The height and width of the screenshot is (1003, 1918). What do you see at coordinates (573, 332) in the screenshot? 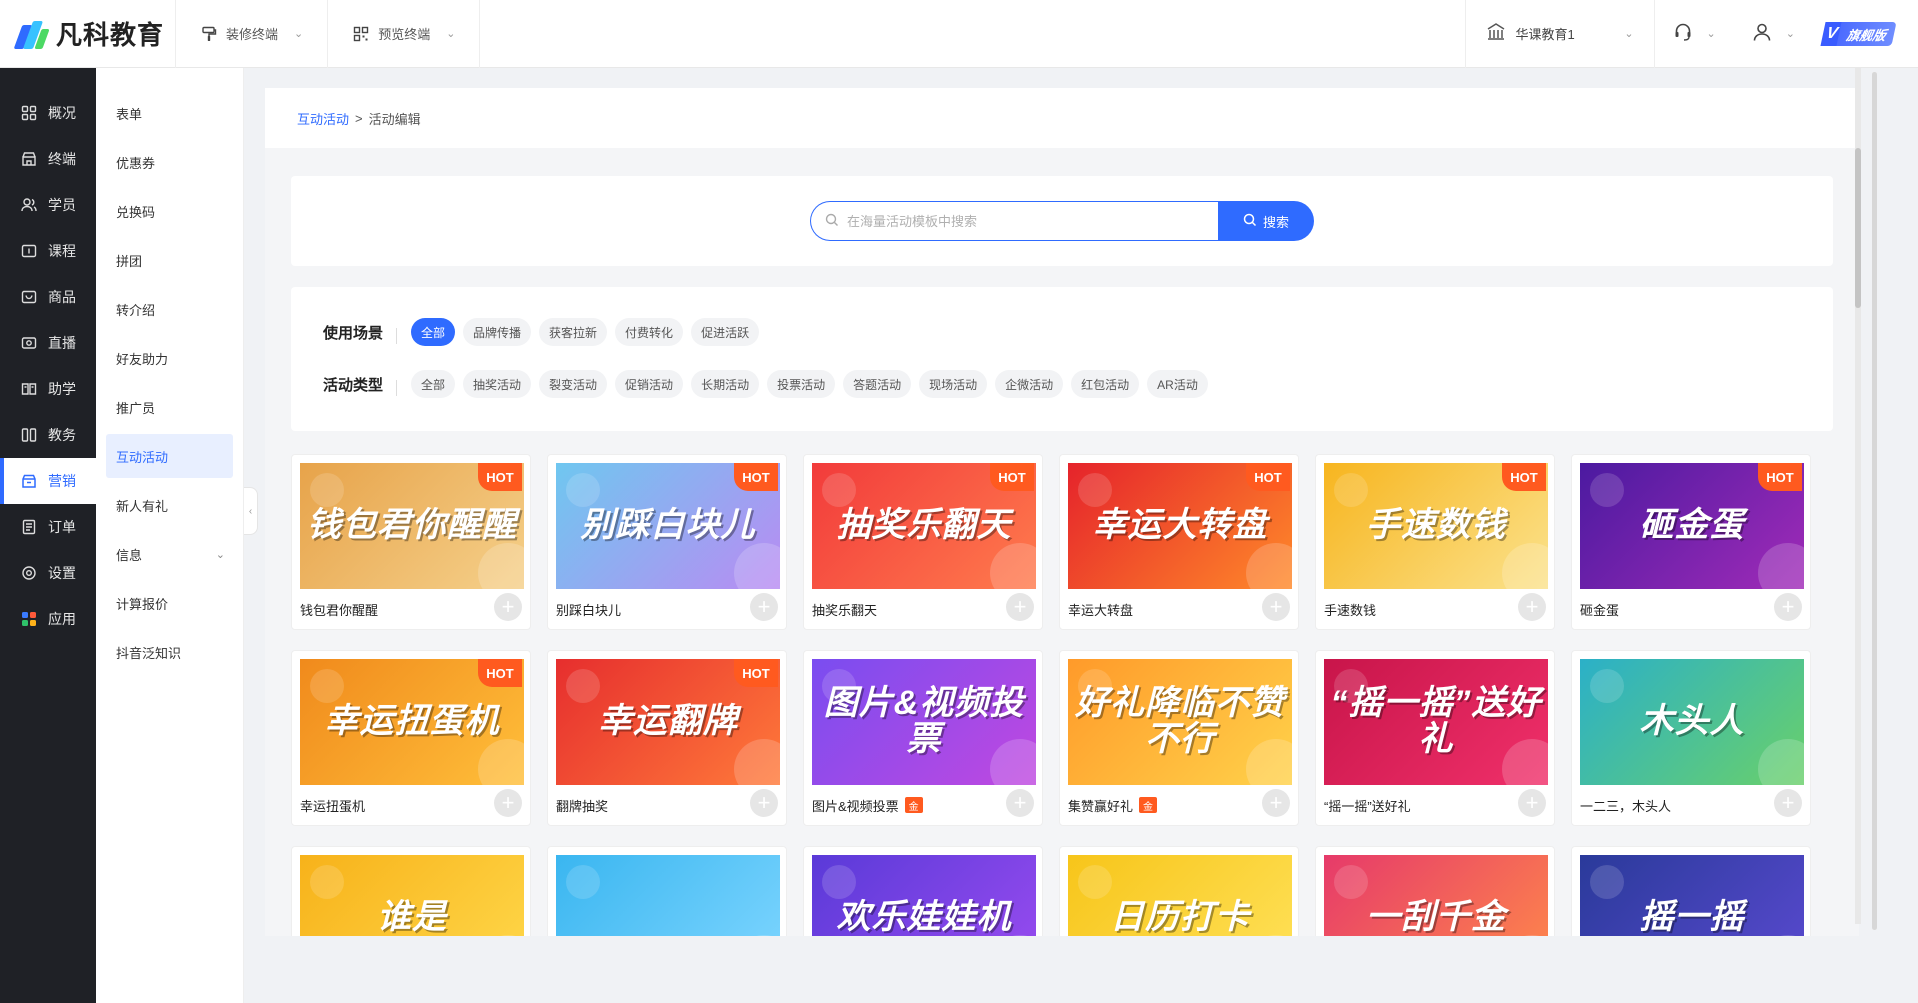
I see `filter-chip-scene-2: 获客拉新` at bounding box center [573, 332].